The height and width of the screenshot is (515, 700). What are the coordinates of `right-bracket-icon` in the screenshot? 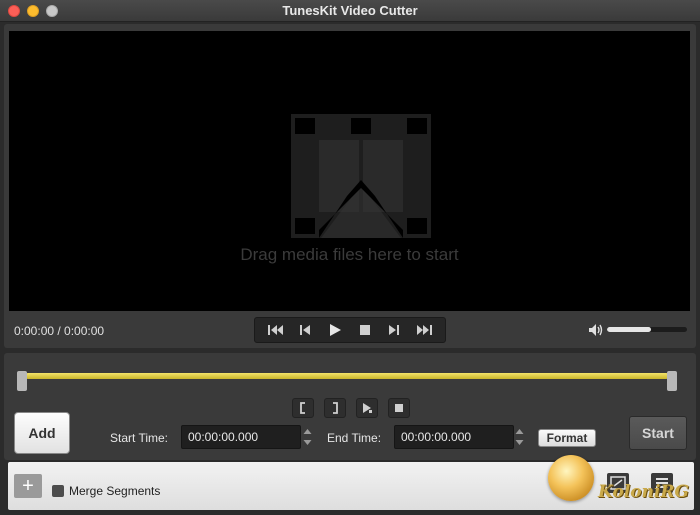 It's located at (335, 408).